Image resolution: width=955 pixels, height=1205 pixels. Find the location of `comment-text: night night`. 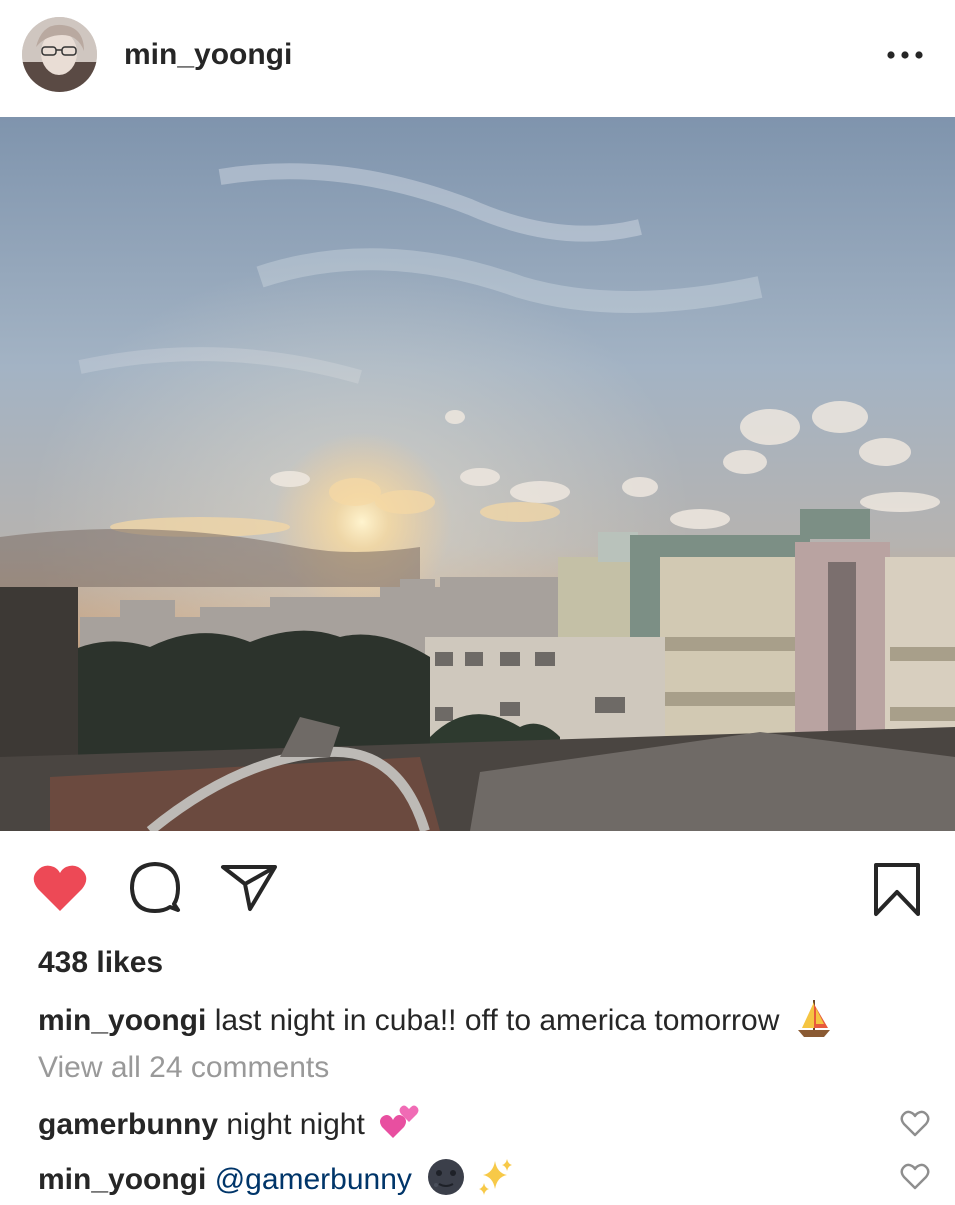

comment-text: night night is located at coordinates (295, 1124).